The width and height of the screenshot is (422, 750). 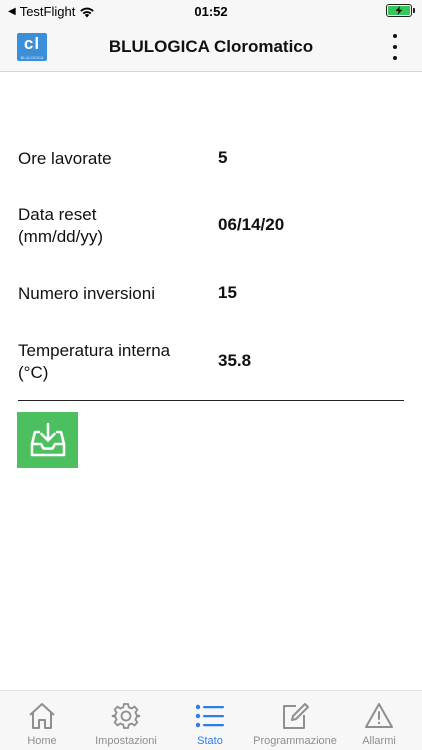 I want to click on download-tray-icon, so click(x=47, y=439).